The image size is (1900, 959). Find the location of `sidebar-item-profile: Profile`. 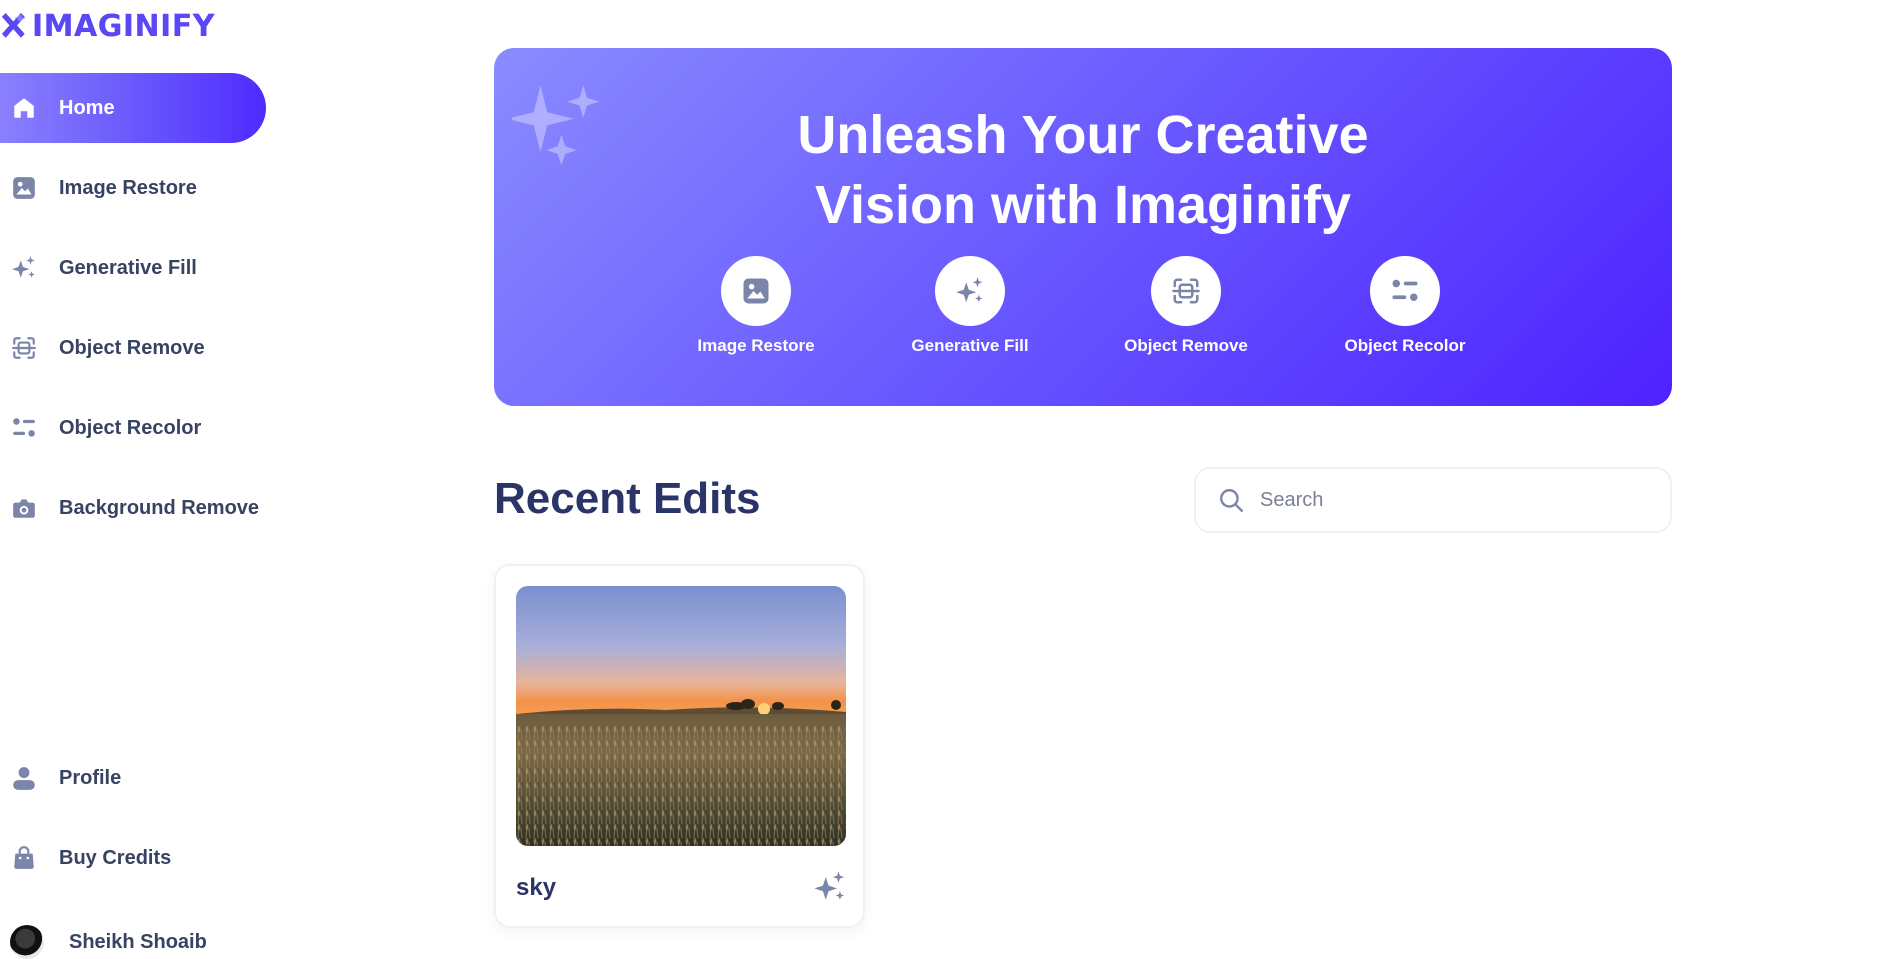

sidebar-item-profile: Profile is located at coordinates (133, 778).